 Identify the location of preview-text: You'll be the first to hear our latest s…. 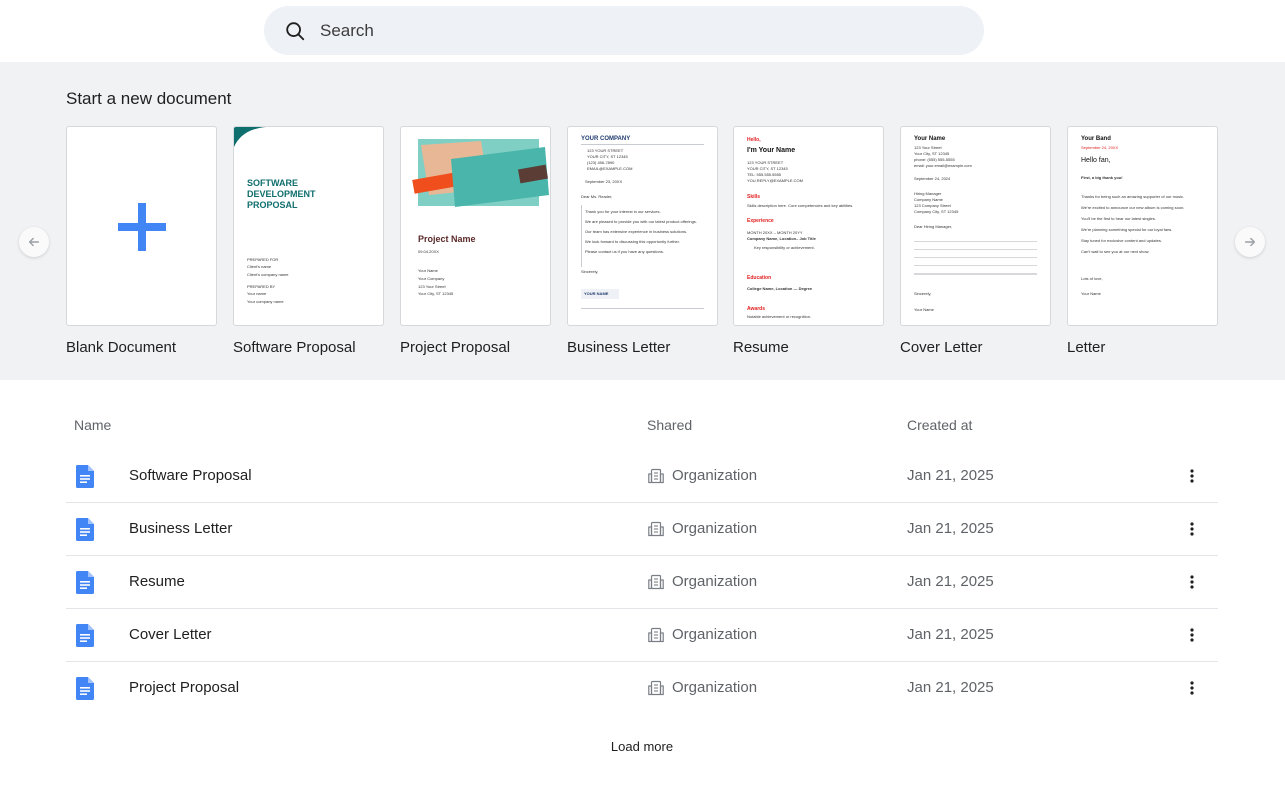
(1118, 218).